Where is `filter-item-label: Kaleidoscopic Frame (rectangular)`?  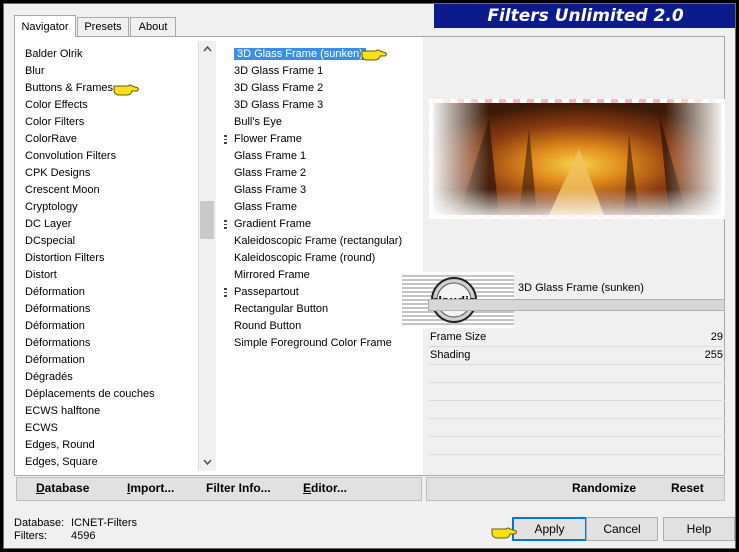 filter-item-label: Kaleidoscopic Frame (rectangular) is located at coordinates (318, 241).